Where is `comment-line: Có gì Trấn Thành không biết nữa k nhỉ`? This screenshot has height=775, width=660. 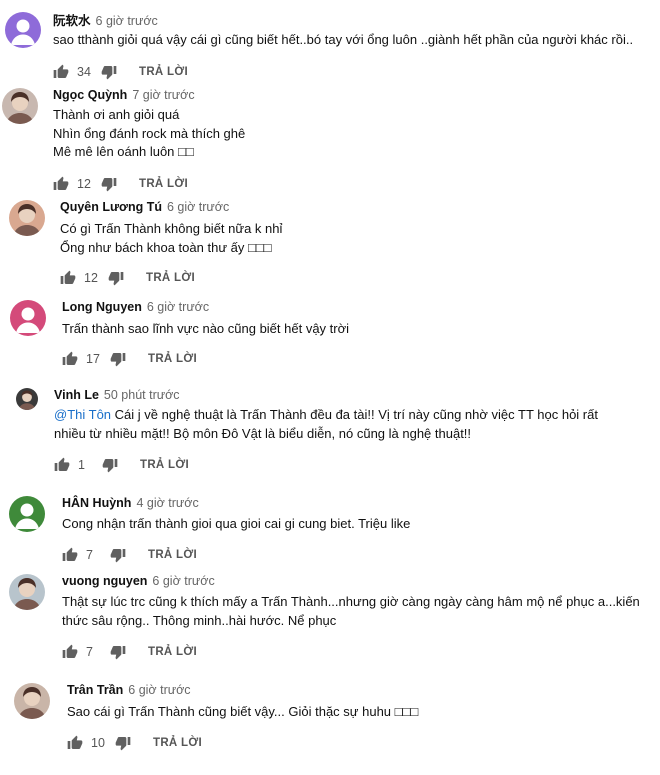
comment-line: Có gì Trấn Thành không biết nữa k nhỉ is located at coordinates (171, 229).